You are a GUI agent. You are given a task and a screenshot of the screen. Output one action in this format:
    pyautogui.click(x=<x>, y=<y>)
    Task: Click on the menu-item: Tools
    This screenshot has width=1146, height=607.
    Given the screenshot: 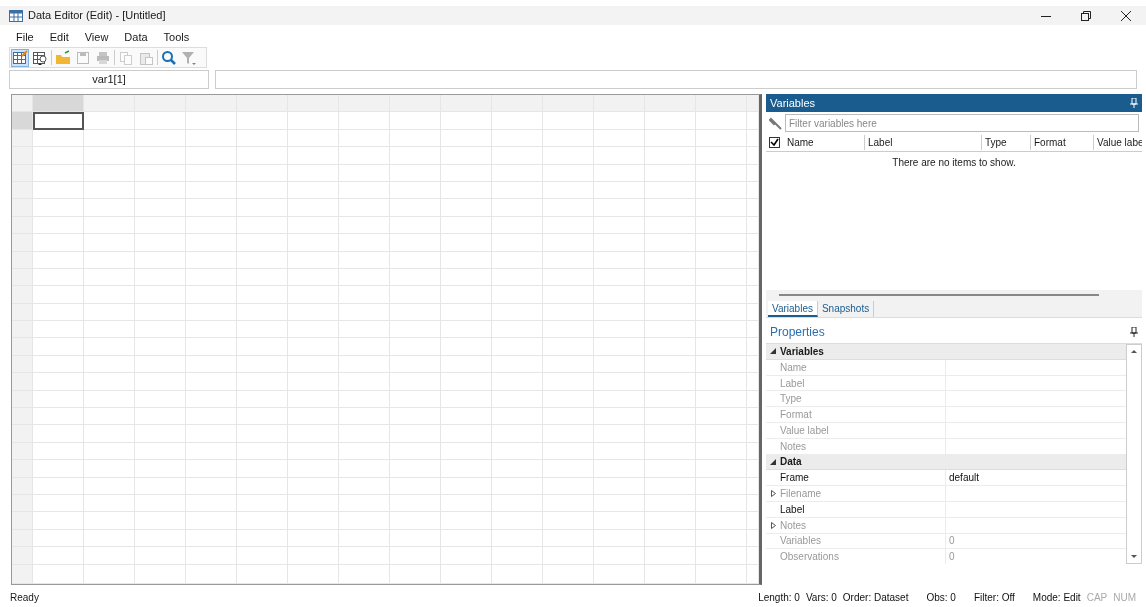 What is the action you would take?
    pyautogui.click(x=176, y=37)
    